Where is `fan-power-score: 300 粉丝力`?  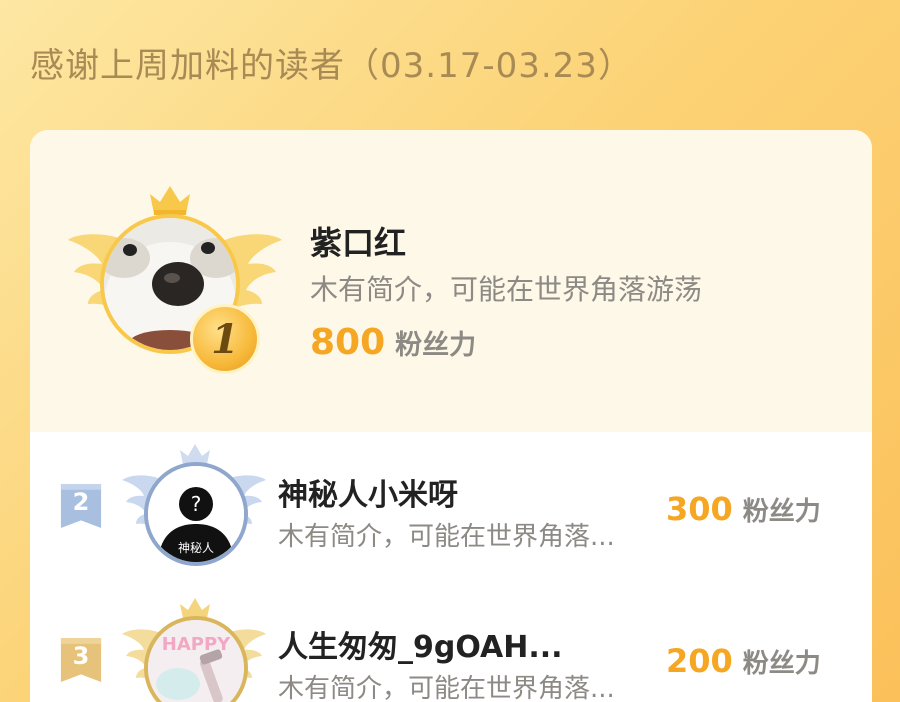
fan-power-score: 300 粉丝力 is located at coordinates (743, 509).